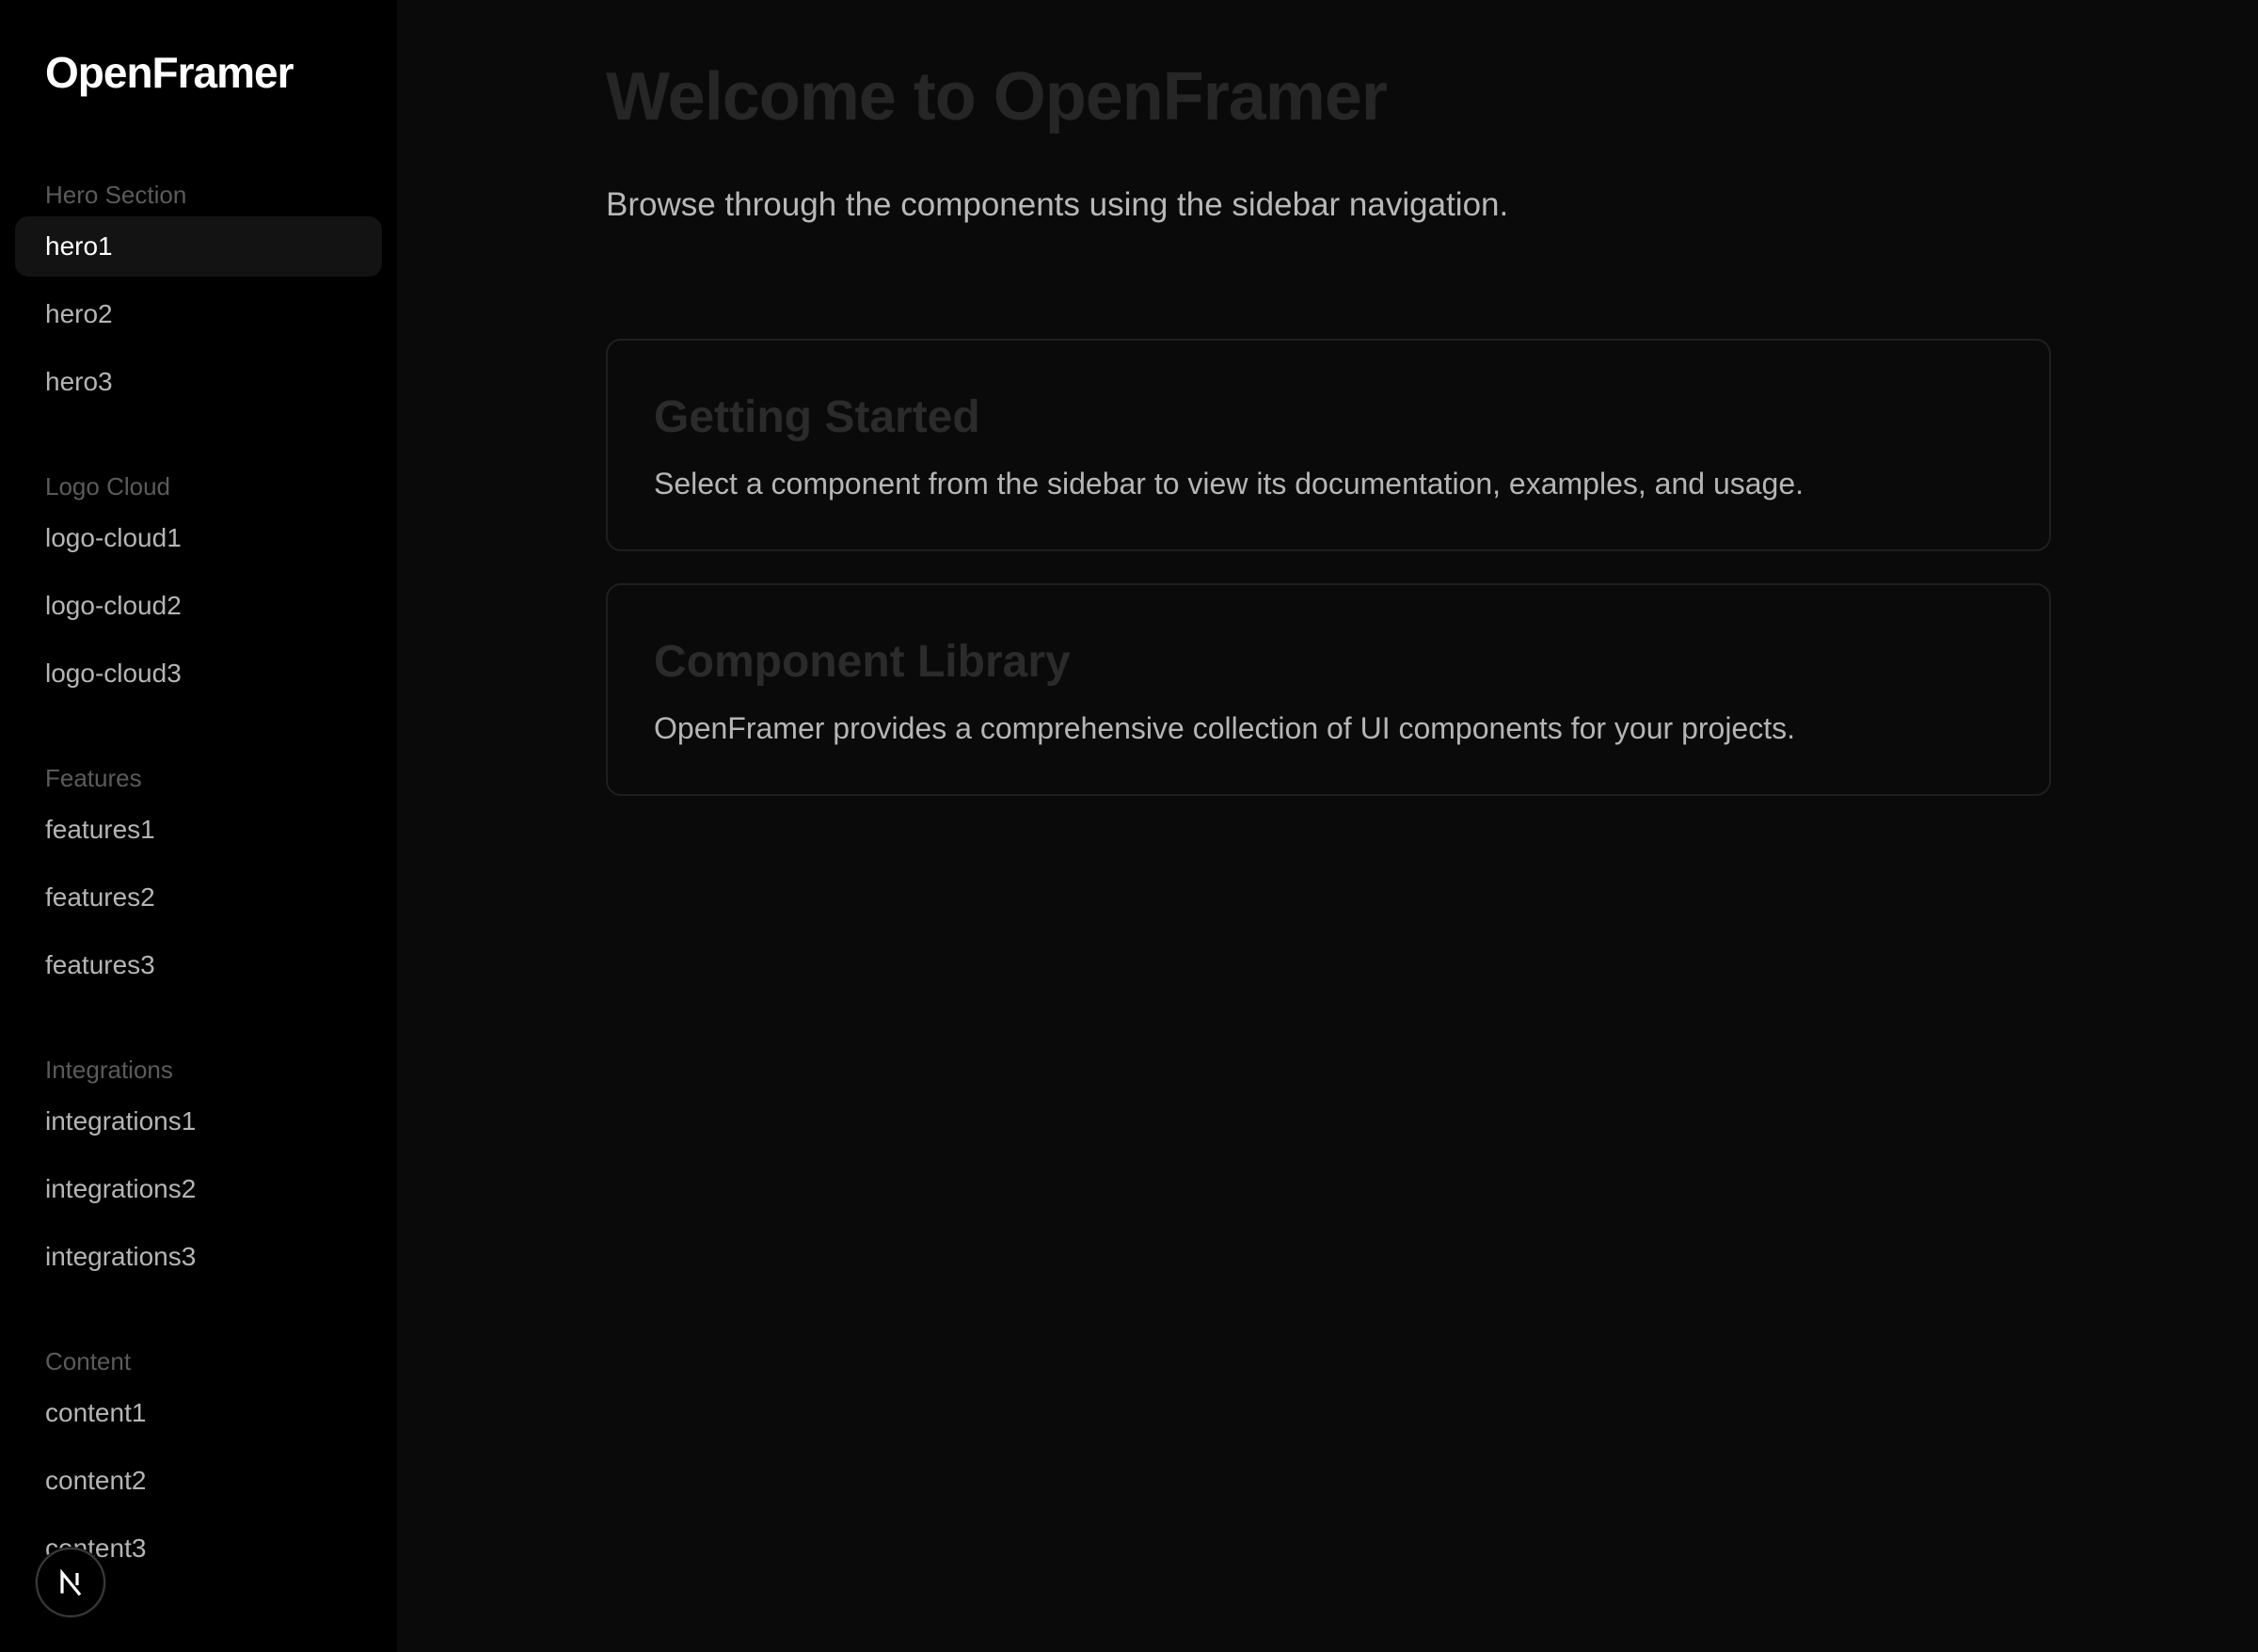 The image size is (2258, 1652). I want to click on nextjs-dev-button, so click(70, 1582).